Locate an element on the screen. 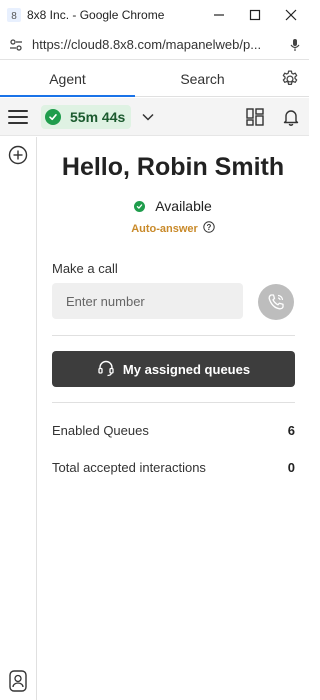 The image size is (320, 700). eightbyeight-favicon: 8 is located at coordinates (14, 15).